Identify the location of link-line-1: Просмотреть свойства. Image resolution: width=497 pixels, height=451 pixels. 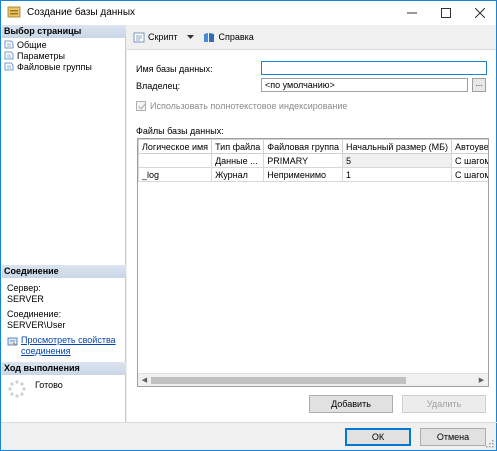
(68, 340).